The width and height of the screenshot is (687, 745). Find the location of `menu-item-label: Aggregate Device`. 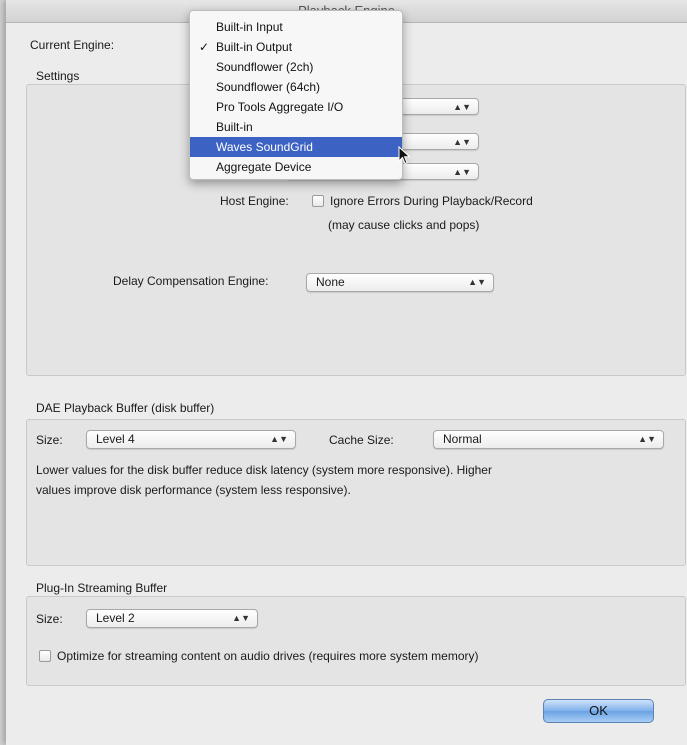

menu-item-label: Aggregate Device is located at coordinates (264, 167).